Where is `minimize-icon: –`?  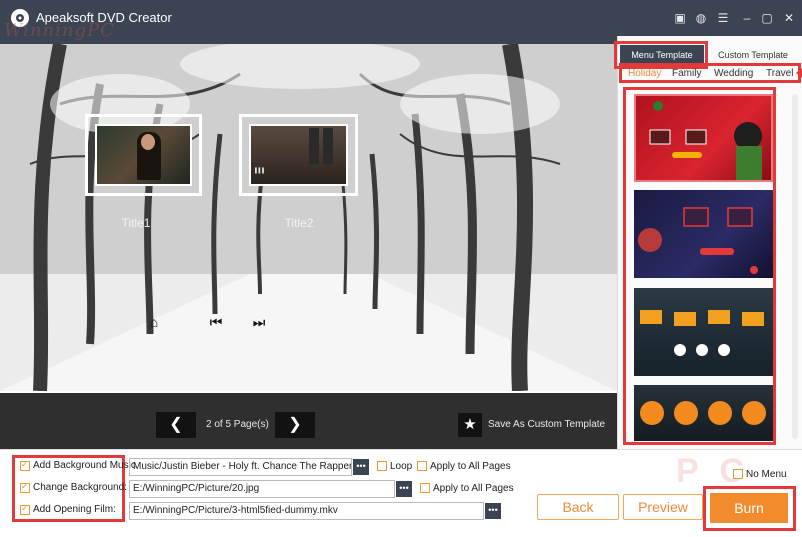
minimize-icon: – is located at coordinates (747, 18).